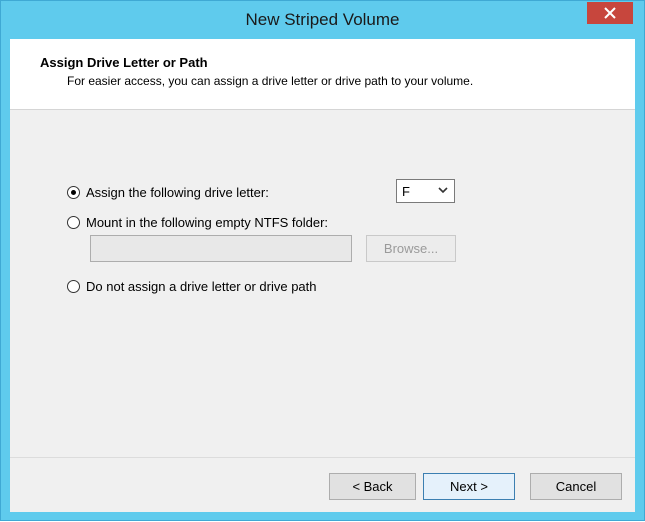 The image size is (645, 522). I want to click on assign-letter-option: Assign the following drive letter:, so click(168, 192).